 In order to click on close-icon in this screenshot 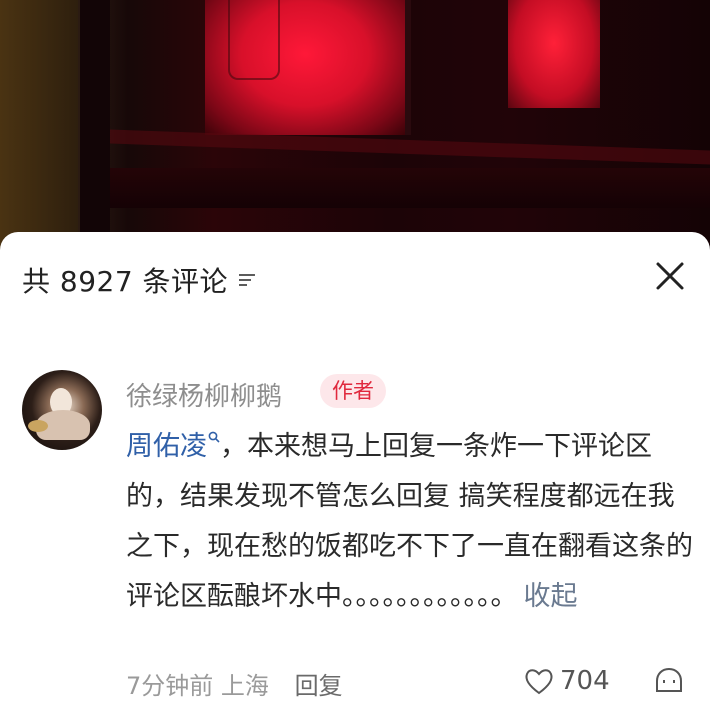, I will do `click(670, 276)`.